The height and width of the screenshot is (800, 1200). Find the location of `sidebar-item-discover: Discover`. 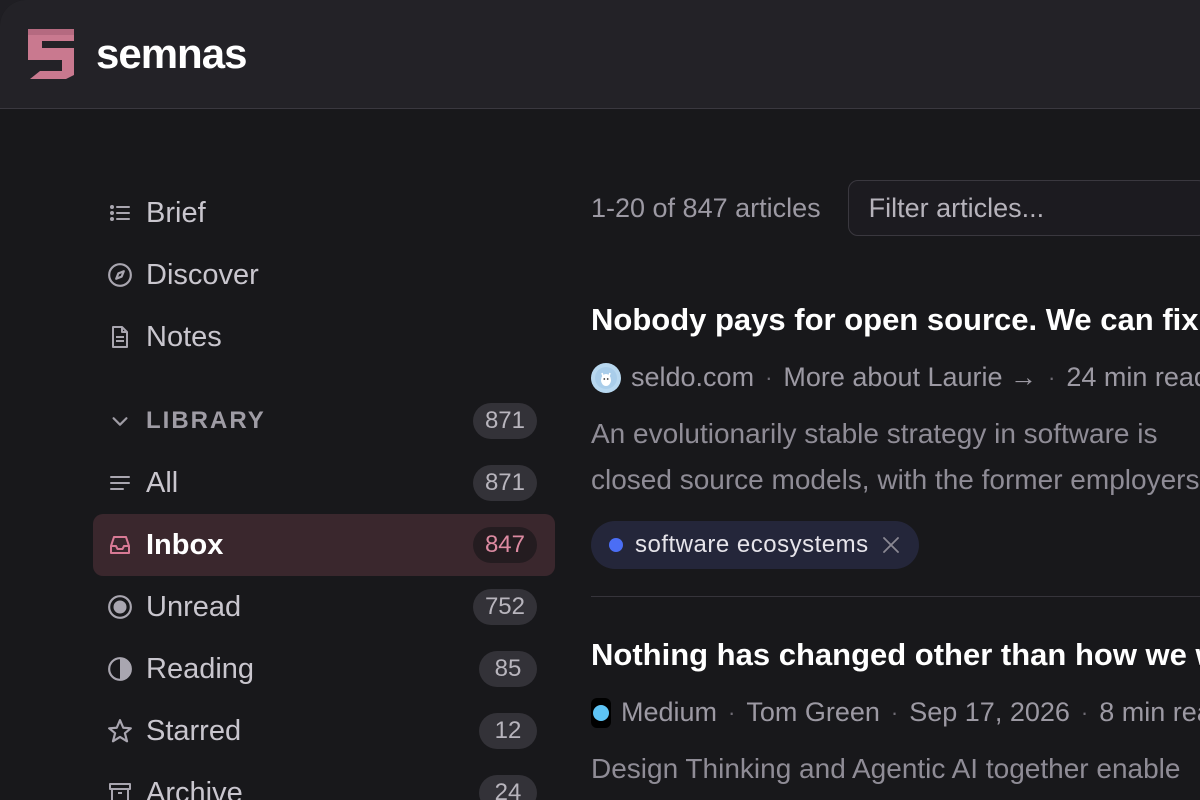

sidebar-item-discover: Discover is located at coordinates (324, 275).